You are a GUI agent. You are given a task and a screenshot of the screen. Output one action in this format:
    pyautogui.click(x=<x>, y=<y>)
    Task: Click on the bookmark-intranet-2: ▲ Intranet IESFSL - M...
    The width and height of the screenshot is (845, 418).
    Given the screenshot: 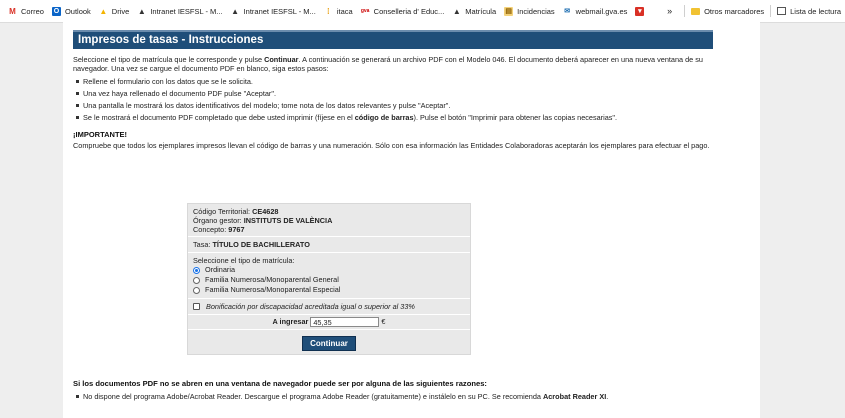 What is the action you would take?
    pyautogui.click(x=273, y=11)
    